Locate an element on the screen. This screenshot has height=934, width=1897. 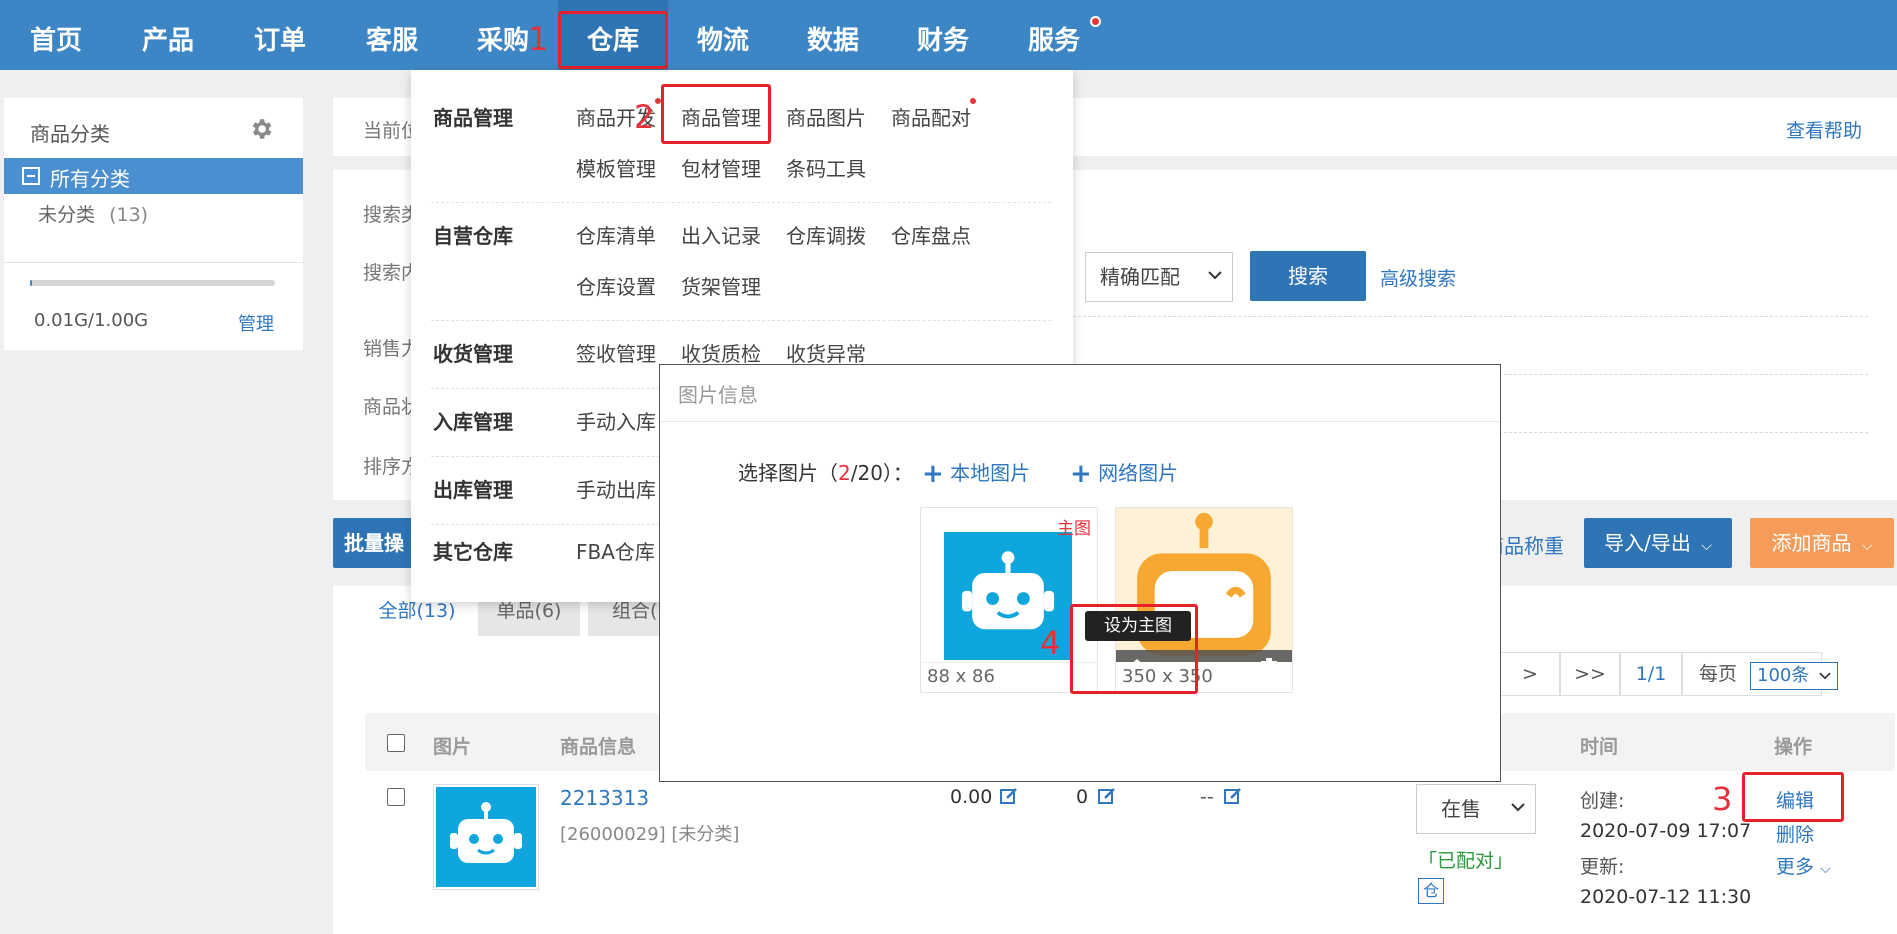
import-export-button: 导入/导出 ⌵ is located at coordinates (1658, 543).